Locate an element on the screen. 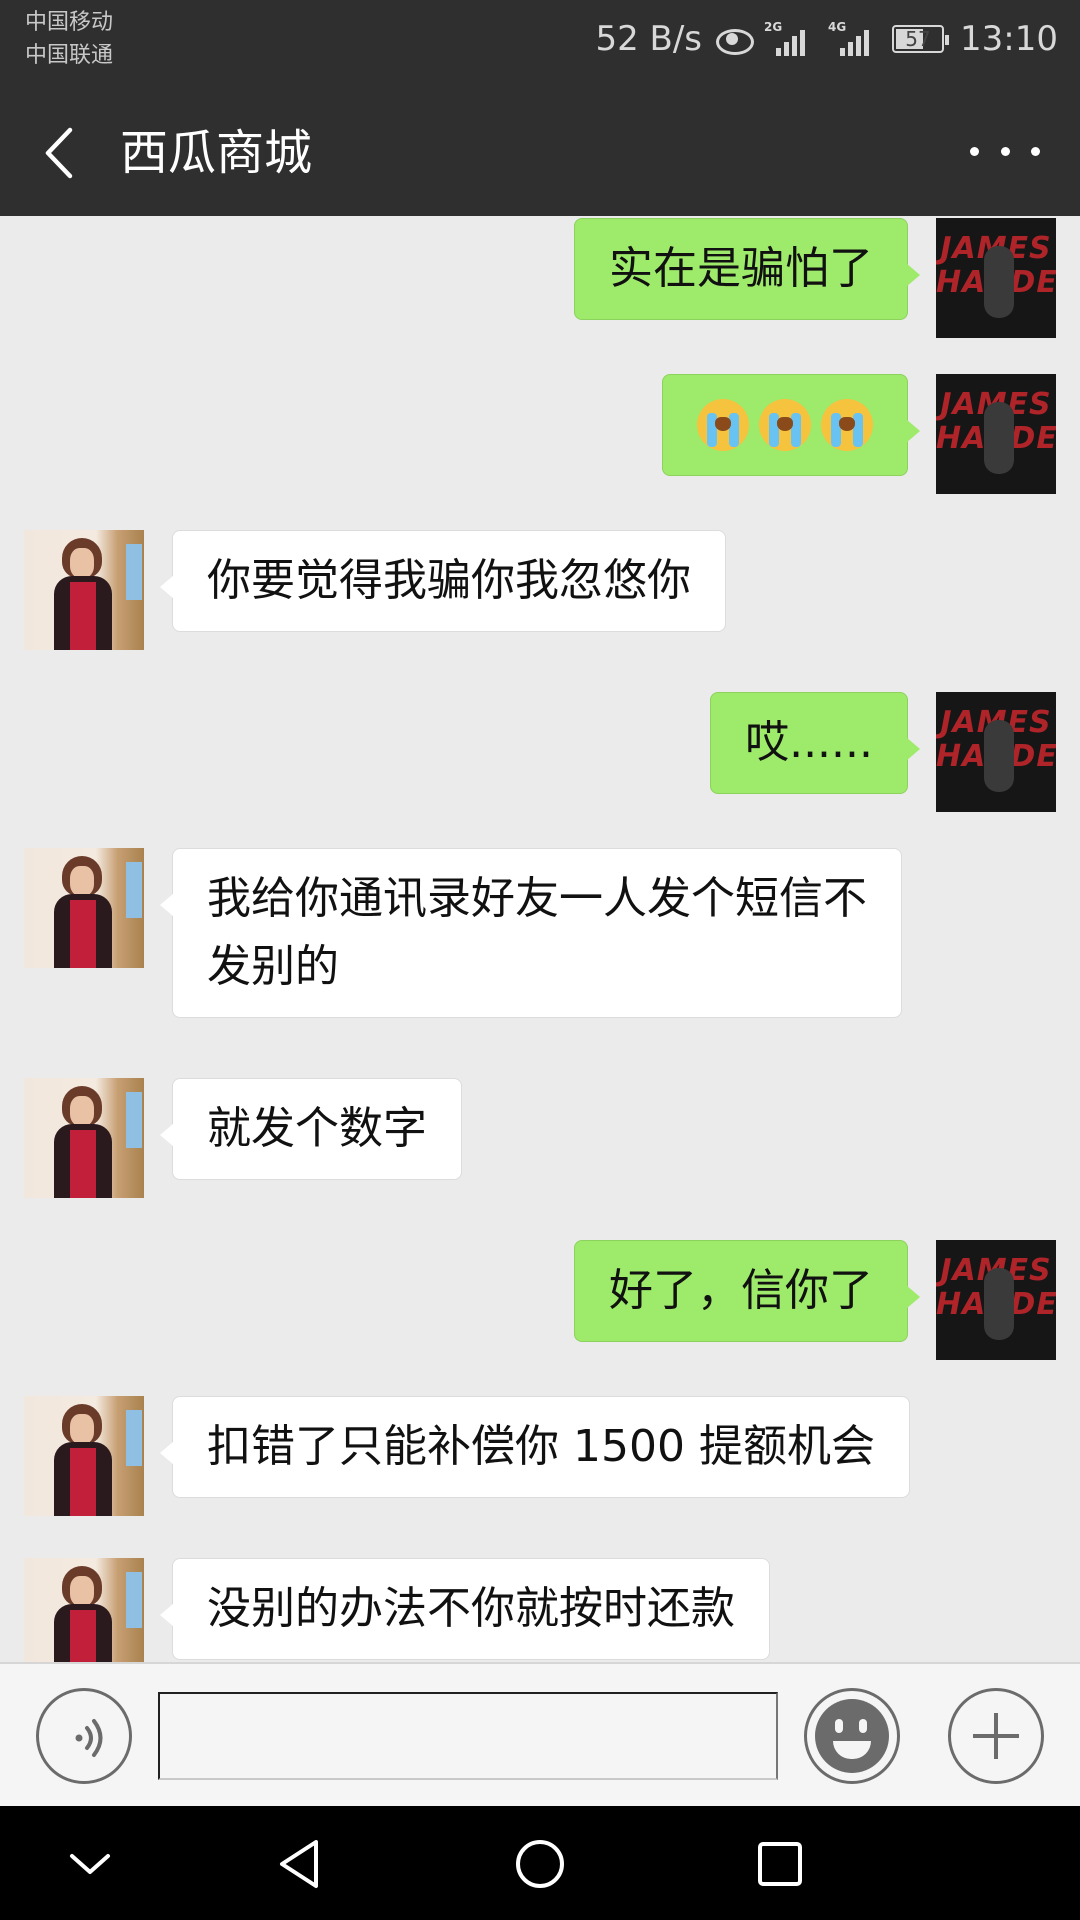  battery-icon: 57 is located at coordinates (921, 39).